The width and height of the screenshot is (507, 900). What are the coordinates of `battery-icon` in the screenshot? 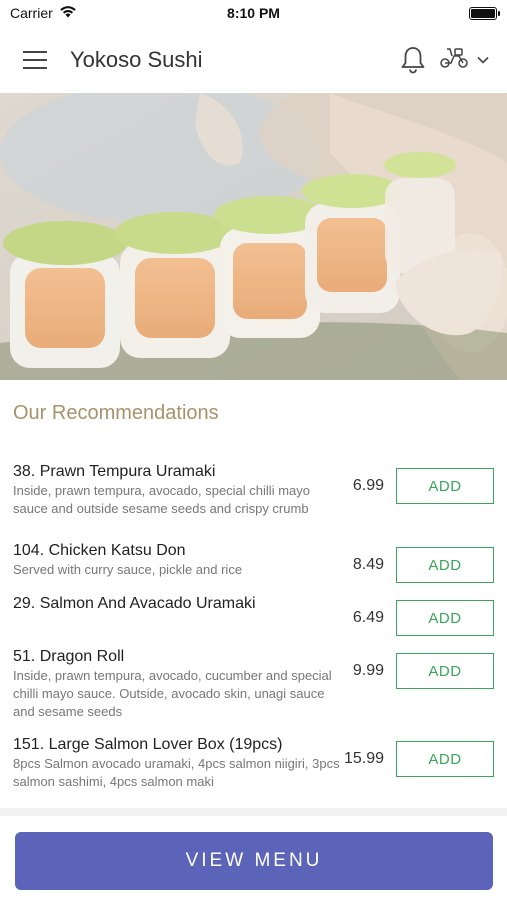 It's located at (484, 13).